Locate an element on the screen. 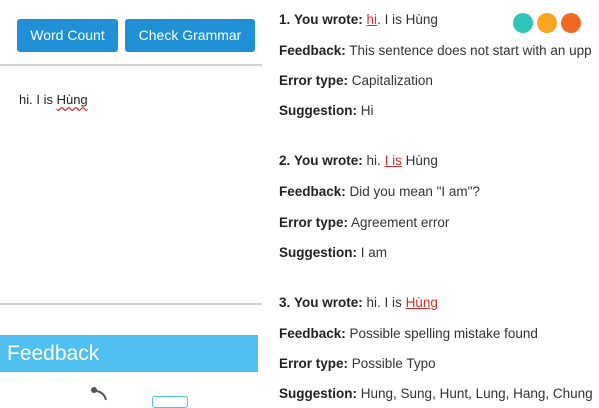 This screenshot has height=408, width=599. loading-spinner-icon is located at coordinates (99, 394).